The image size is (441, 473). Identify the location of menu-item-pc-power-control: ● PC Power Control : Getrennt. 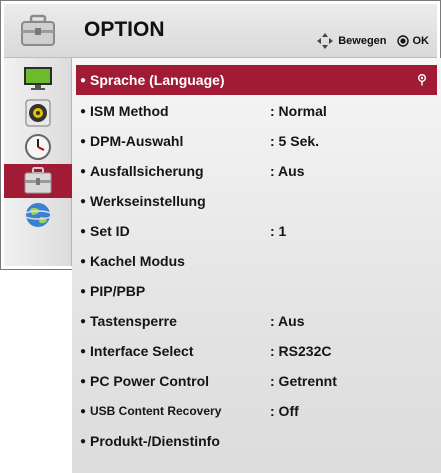
(256, 381).